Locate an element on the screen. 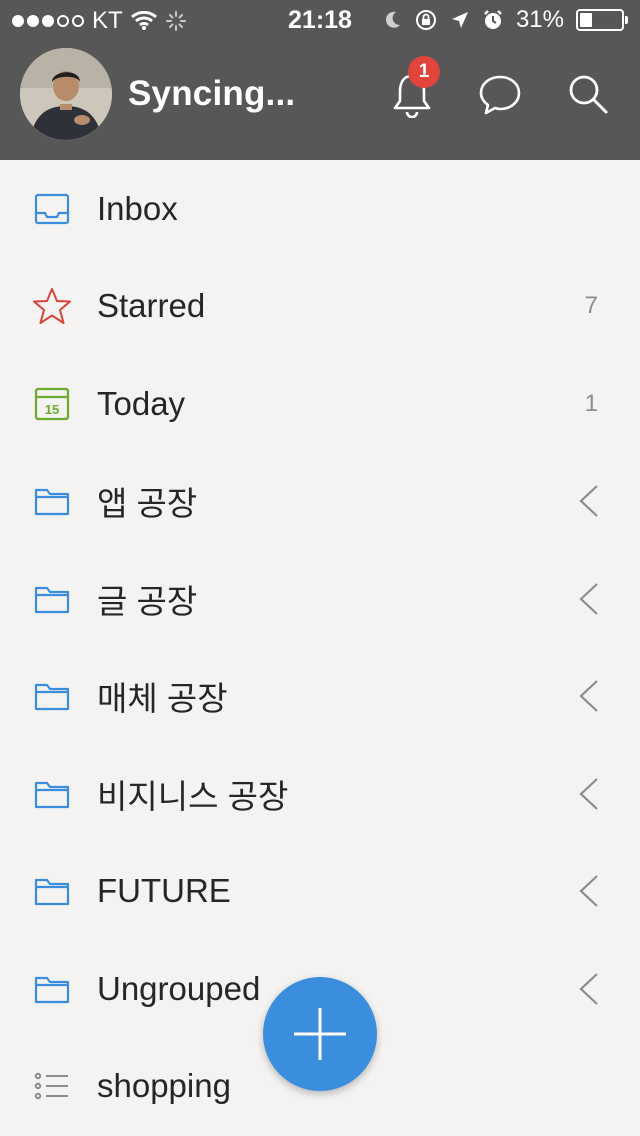  list-item-today: 15 Today 1 is located at coordinates (320, 404).